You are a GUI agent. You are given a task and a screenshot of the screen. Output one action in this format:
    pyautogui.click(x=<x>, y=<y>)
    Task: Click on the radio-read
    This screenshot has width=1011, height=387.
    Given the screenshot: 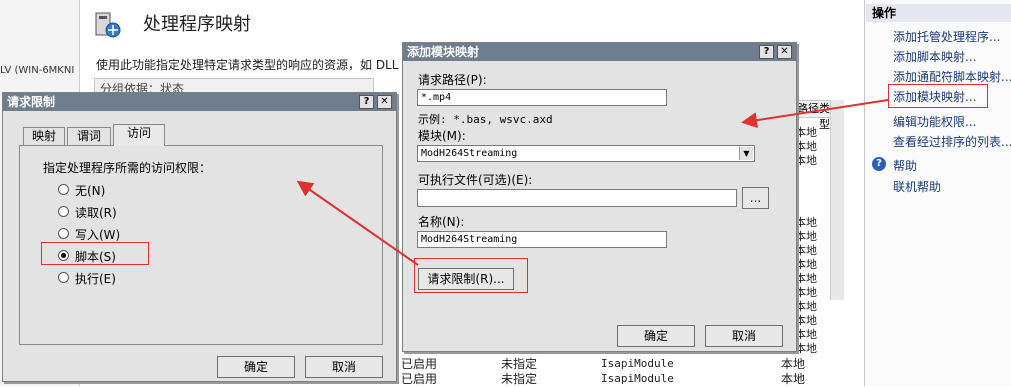 What is the action you would take?
    pyautogui.click(x=63, y=211)
    